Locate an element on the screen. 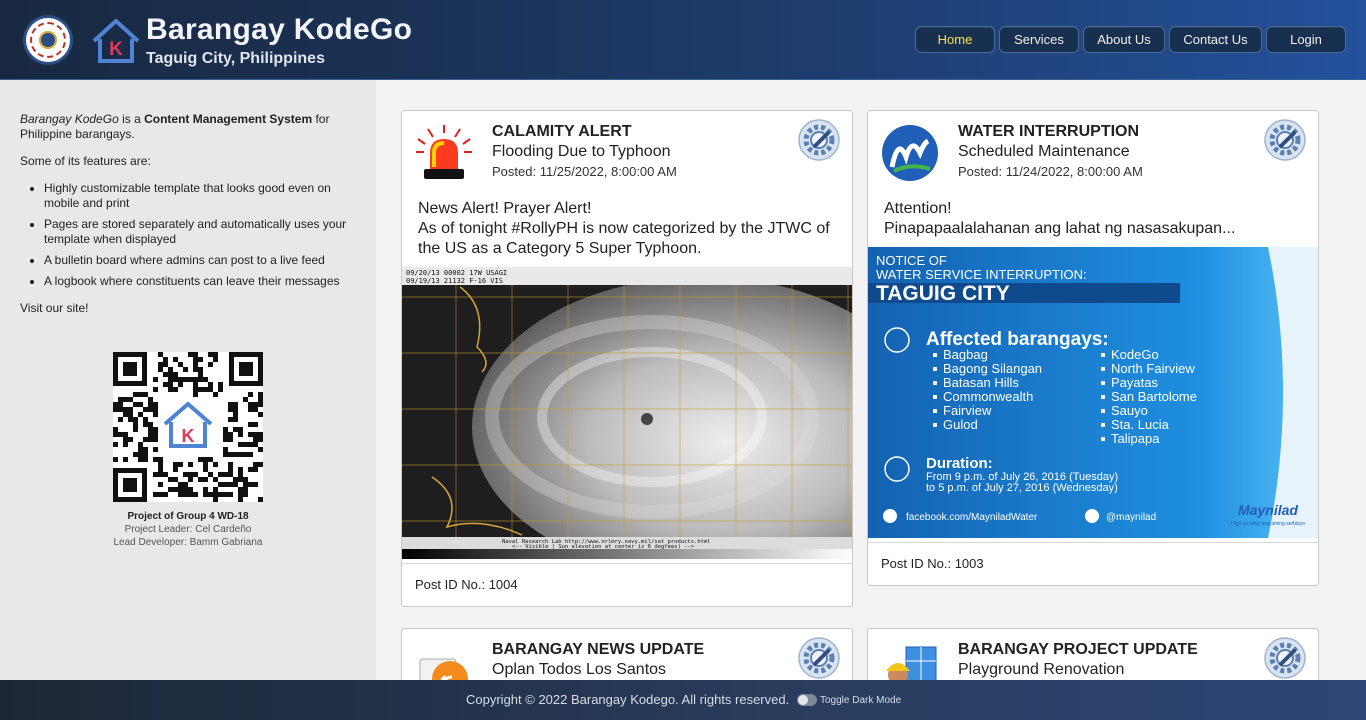  nav-services-button: Services is located at coordinates (1039, 39).